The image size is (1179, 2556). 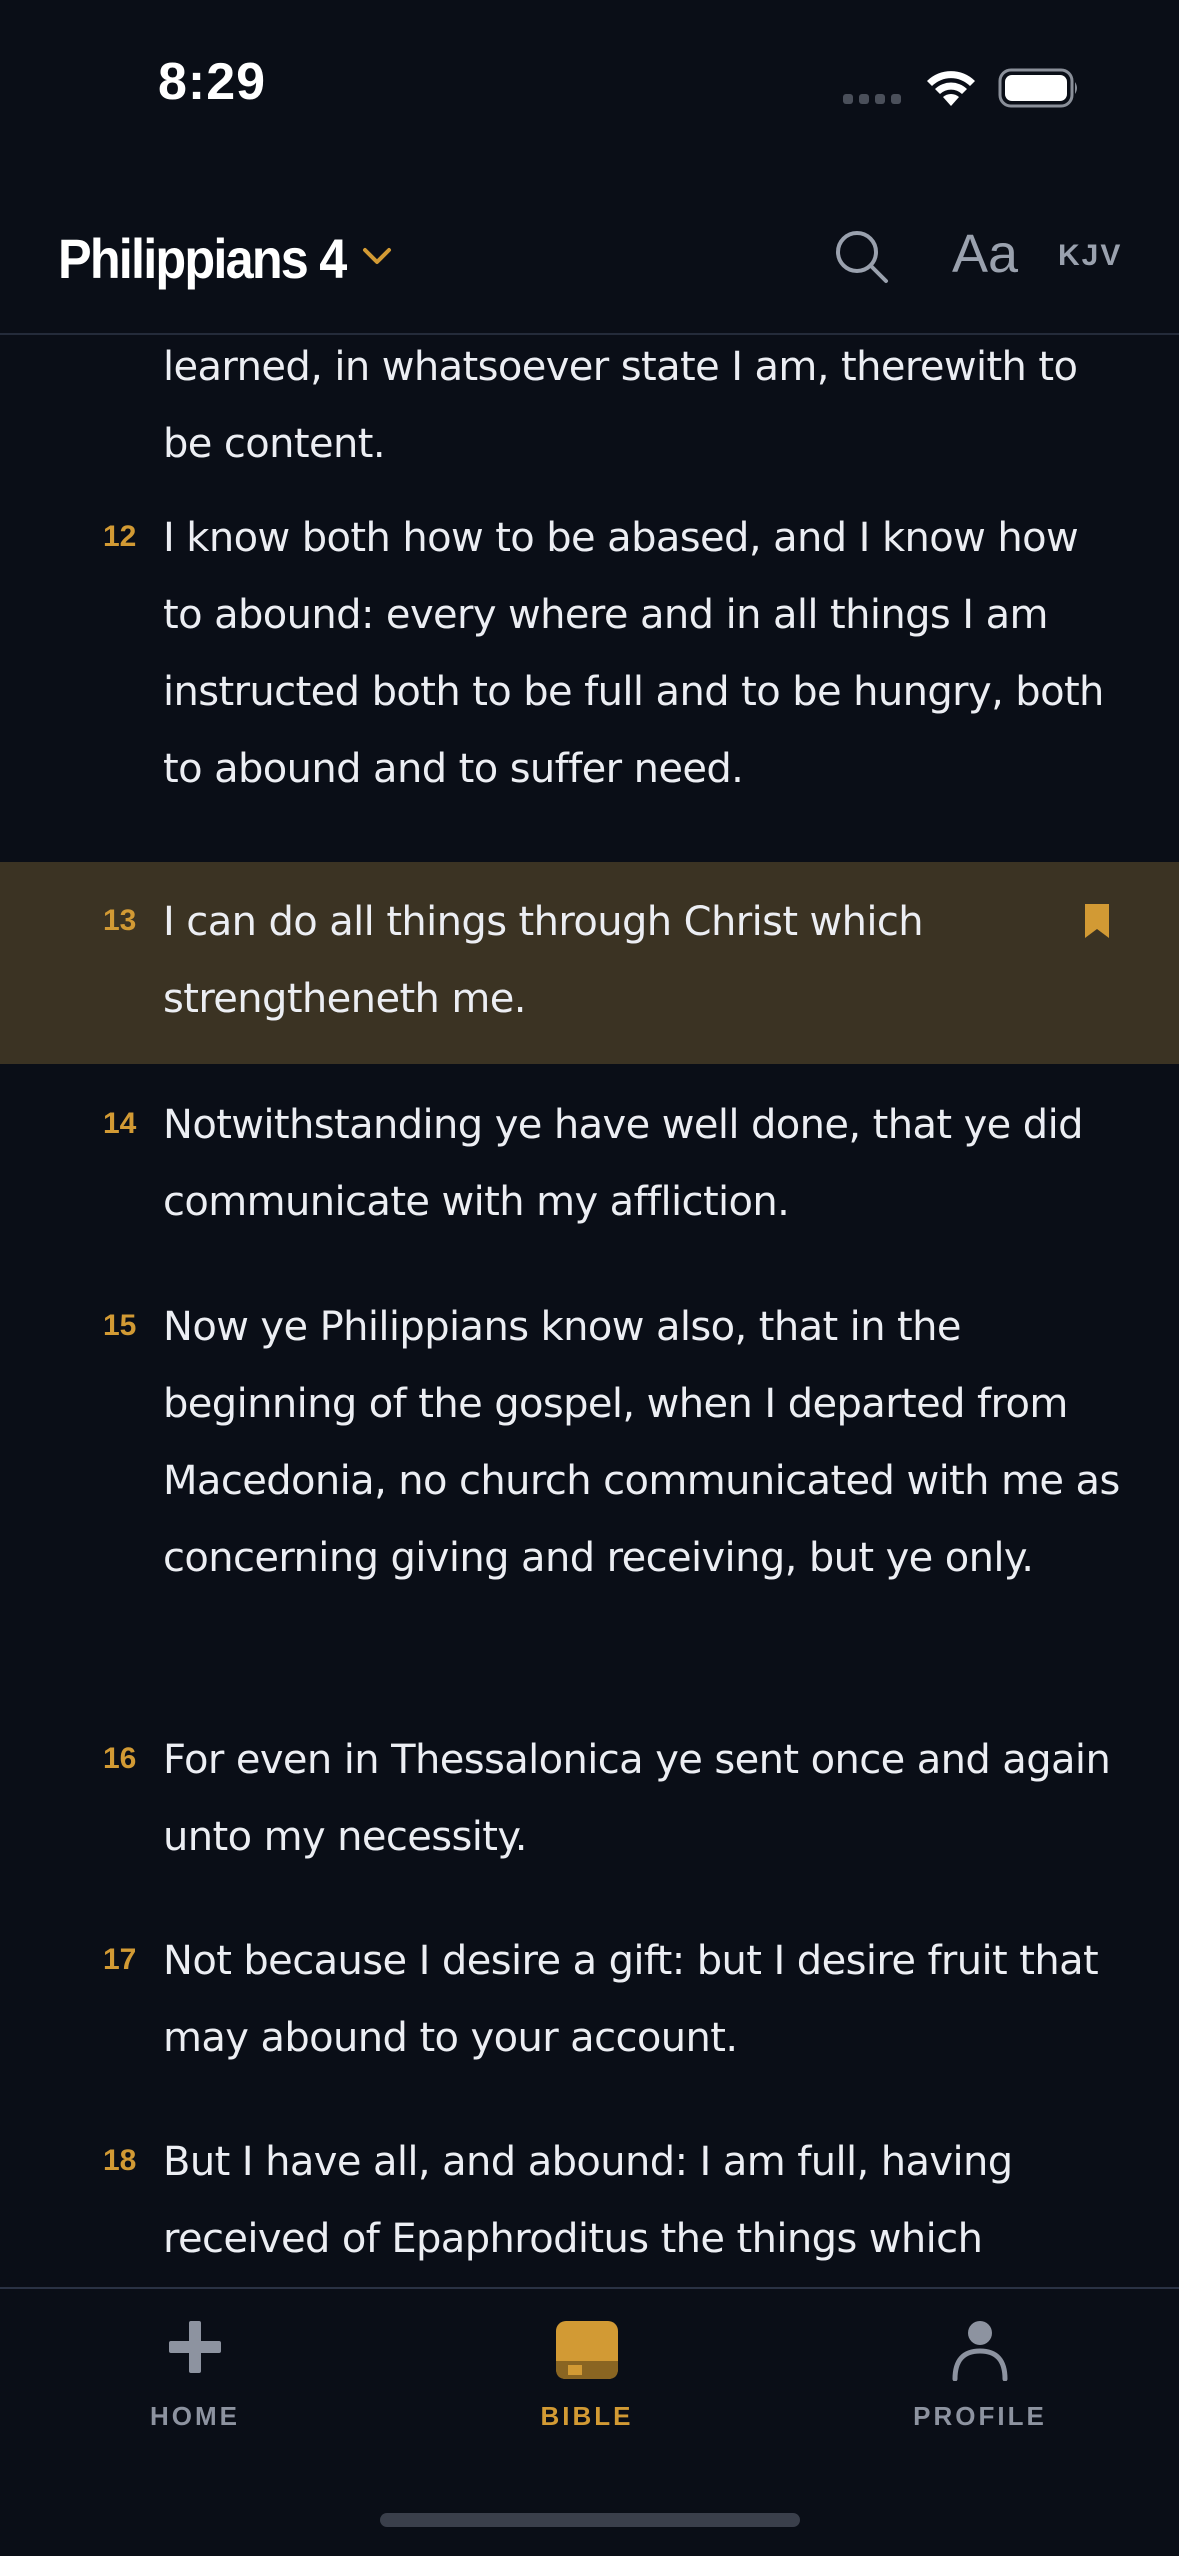 I want to click on status-bar: 8:29, so click(x=589, y=87).